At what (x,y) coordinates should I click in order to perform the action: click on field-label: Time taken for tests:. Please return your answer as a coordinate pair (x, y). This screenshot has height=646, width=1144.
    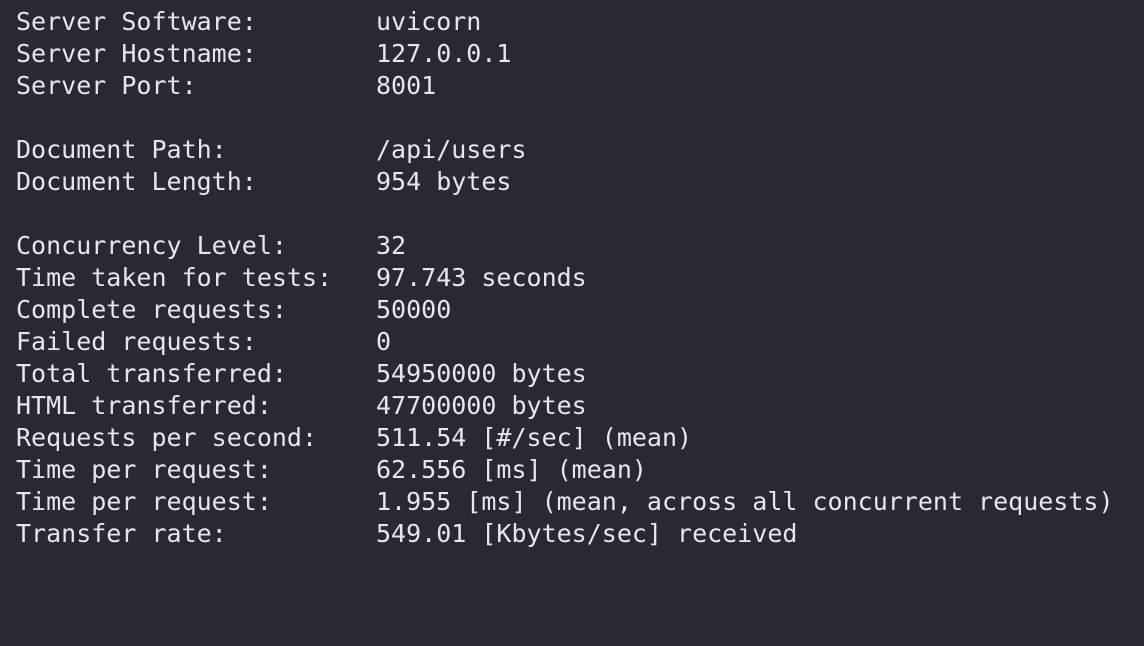
    Looking at the image, I should click on (174, 277).